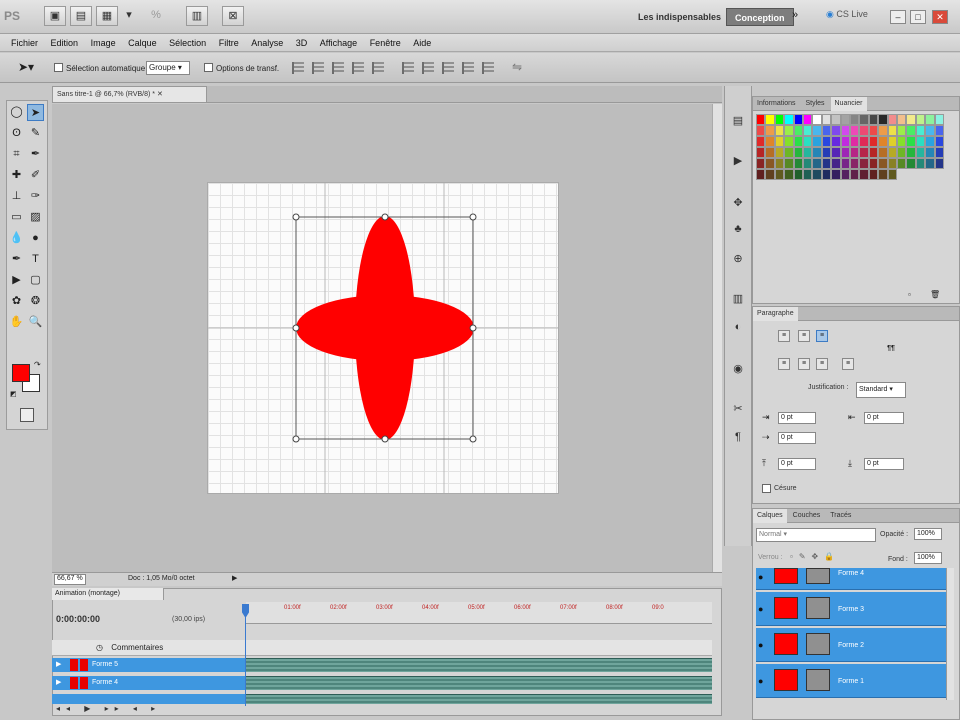 Image resolution: width=960 pixels, height=720 pixels. What do you see at coordinates (35, 196) in the screenshot?
I see `history-brush-tool-icon: ✑` at bounding box center [35, 196].